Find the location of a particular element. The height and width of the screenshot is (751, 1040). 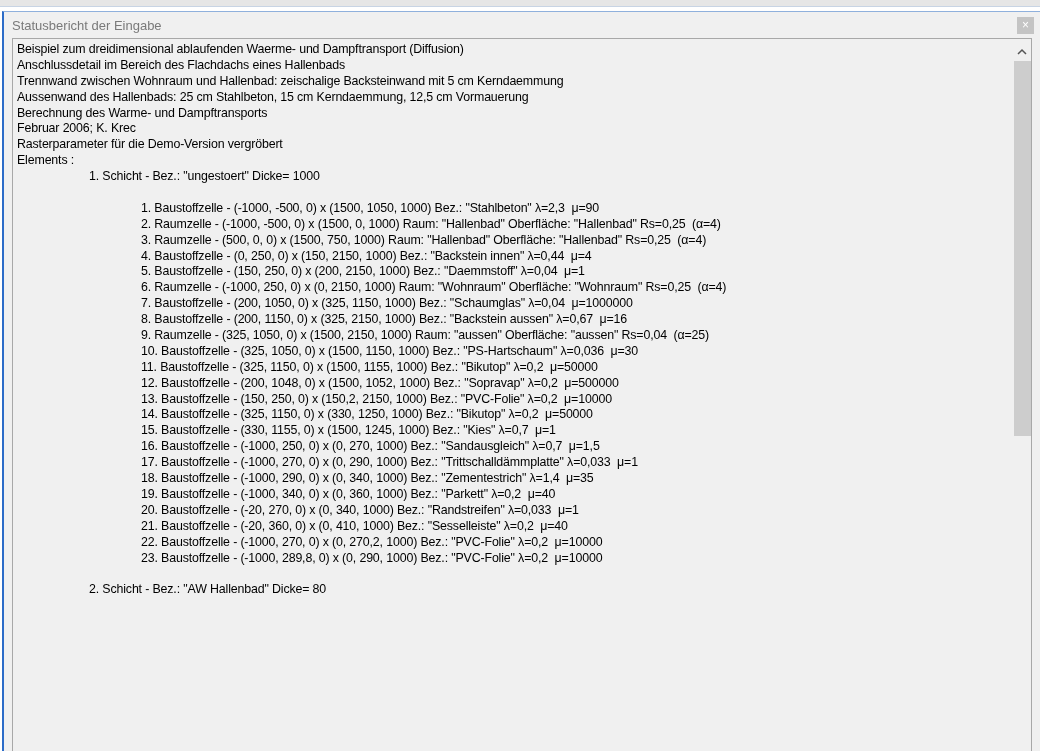

cell-line: 23. Baustoffzelle - (-1000, 289,8, 0) x (0, 290, 1000) Bez.: "PVC-Folie" λ=0,2 μ=10000 is located at coordinates (372, 558).